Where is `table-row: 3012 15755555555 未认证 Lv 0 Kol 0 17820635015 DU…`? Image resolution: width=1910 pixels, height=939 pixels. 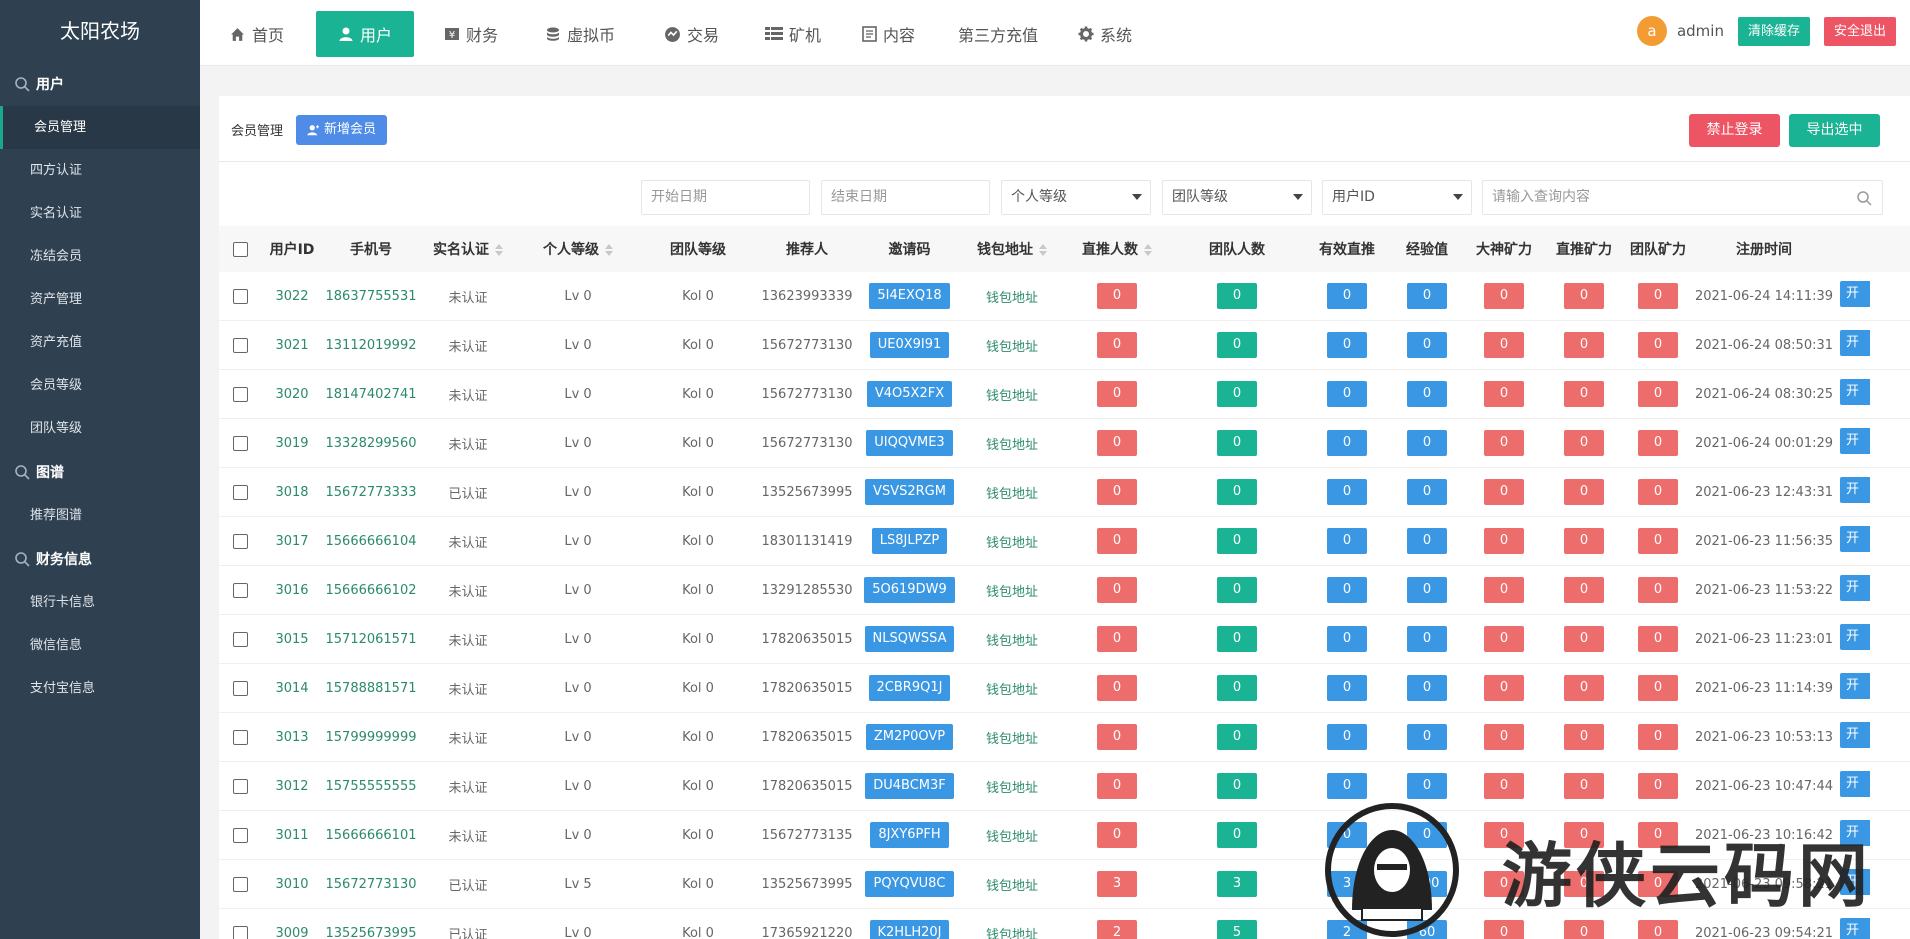 table-row: 3012 15755555555 未认证 Lv 0 Kol 0 17820635015 DU… is located at coordinates (1064, 786).